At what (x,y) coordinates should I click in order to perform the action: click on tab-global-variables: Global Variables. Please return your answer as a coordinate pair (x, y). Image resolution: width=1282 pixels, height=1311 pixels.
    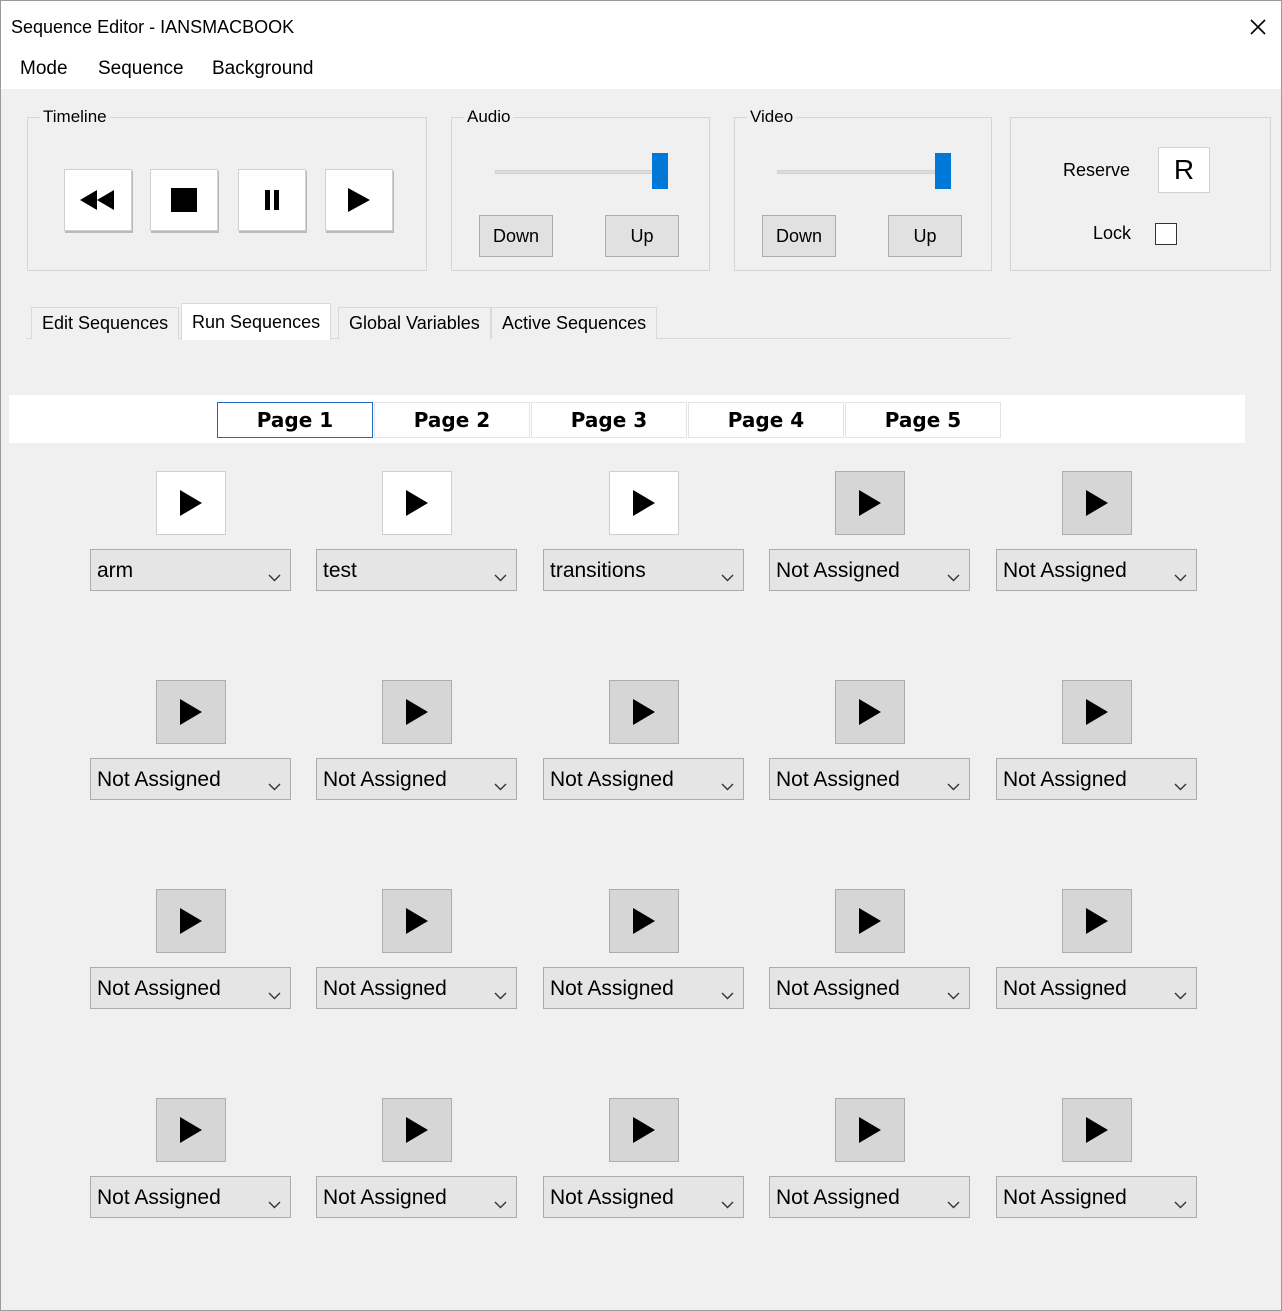
    Looking at the image, I should click on (414, 323).